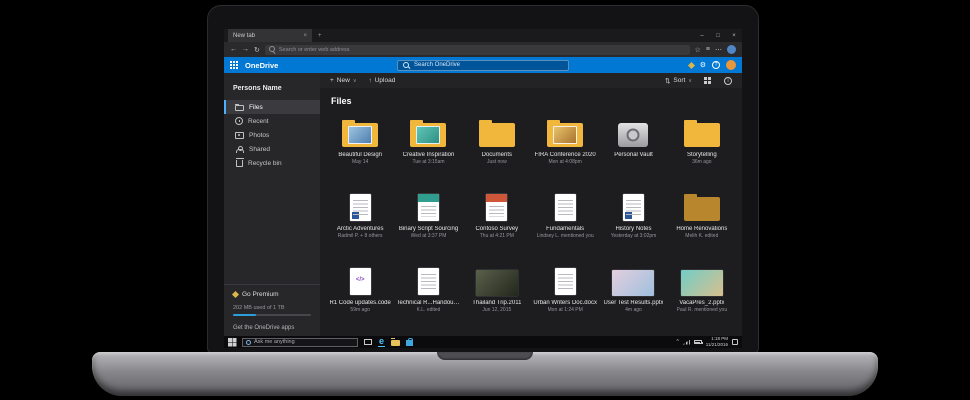 Image resolution: width=970 pixels, height=400 pixels. Describe the element at coordinates (565, 147) in the screenshot. I see `file-tile: FIRA Conference 2020 Mon at 4:08pm` at that location.